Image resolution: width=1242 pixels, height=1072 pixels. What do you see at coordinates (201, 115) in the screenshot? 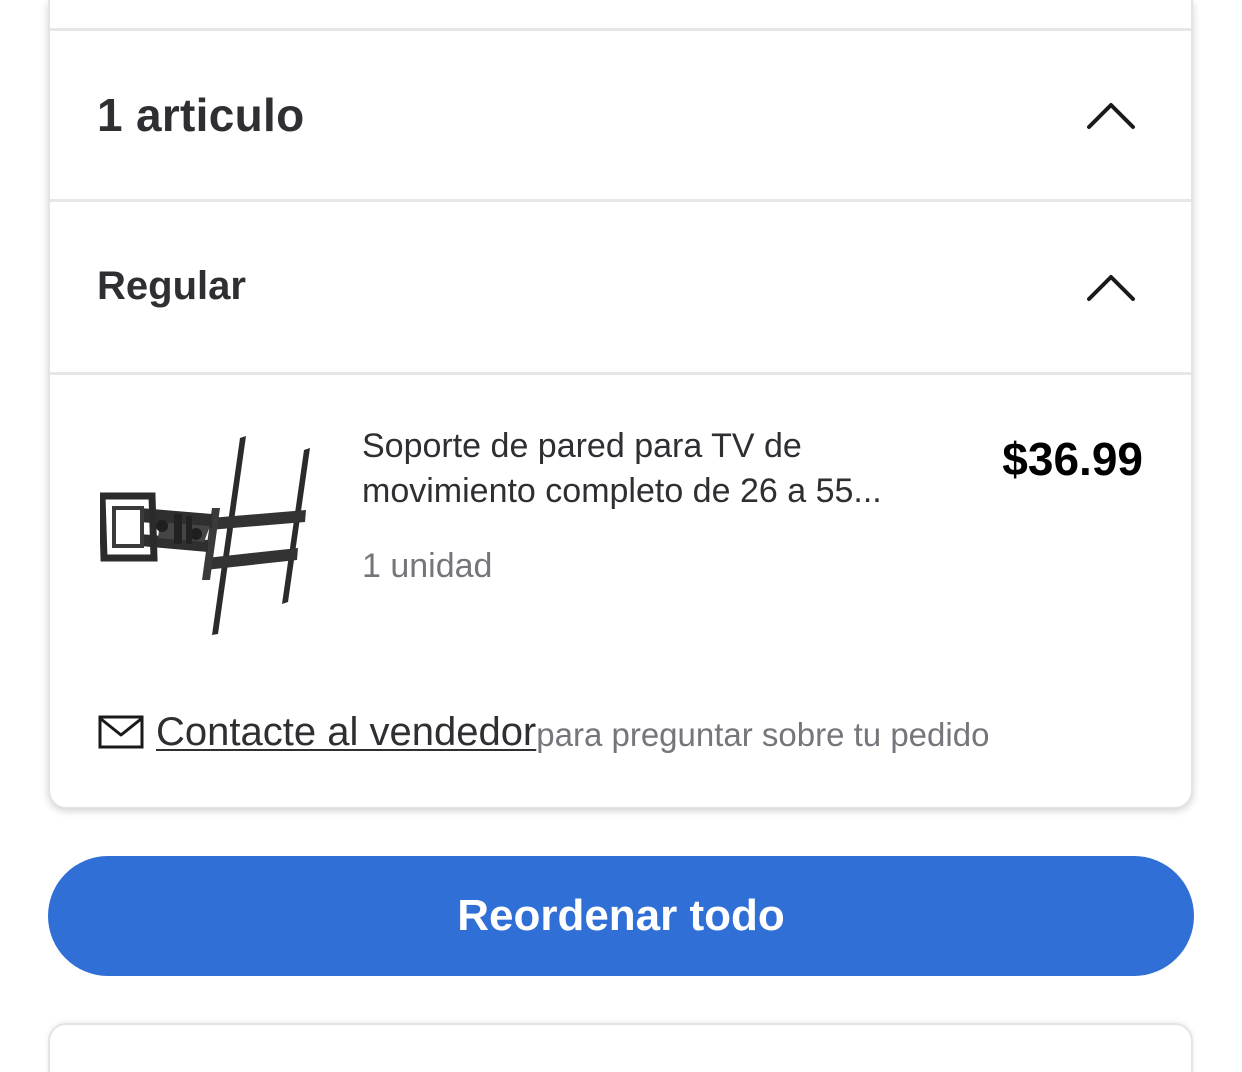
I see `items-count-heading: 1 articulo` at bounding box center [201, 115].